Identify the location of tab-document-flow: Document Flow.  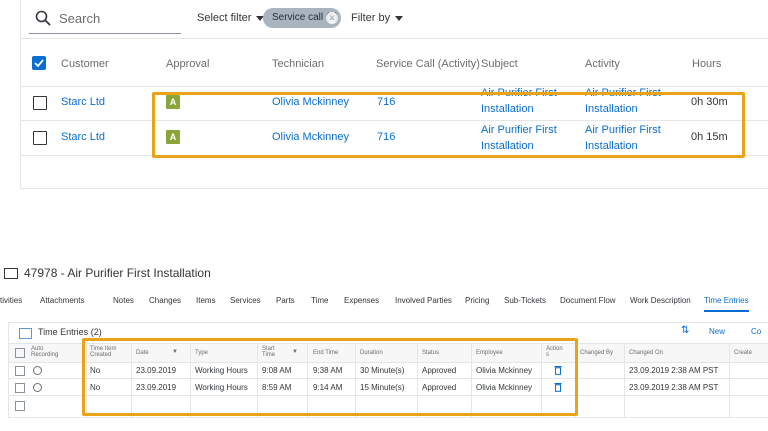
(588, 300).